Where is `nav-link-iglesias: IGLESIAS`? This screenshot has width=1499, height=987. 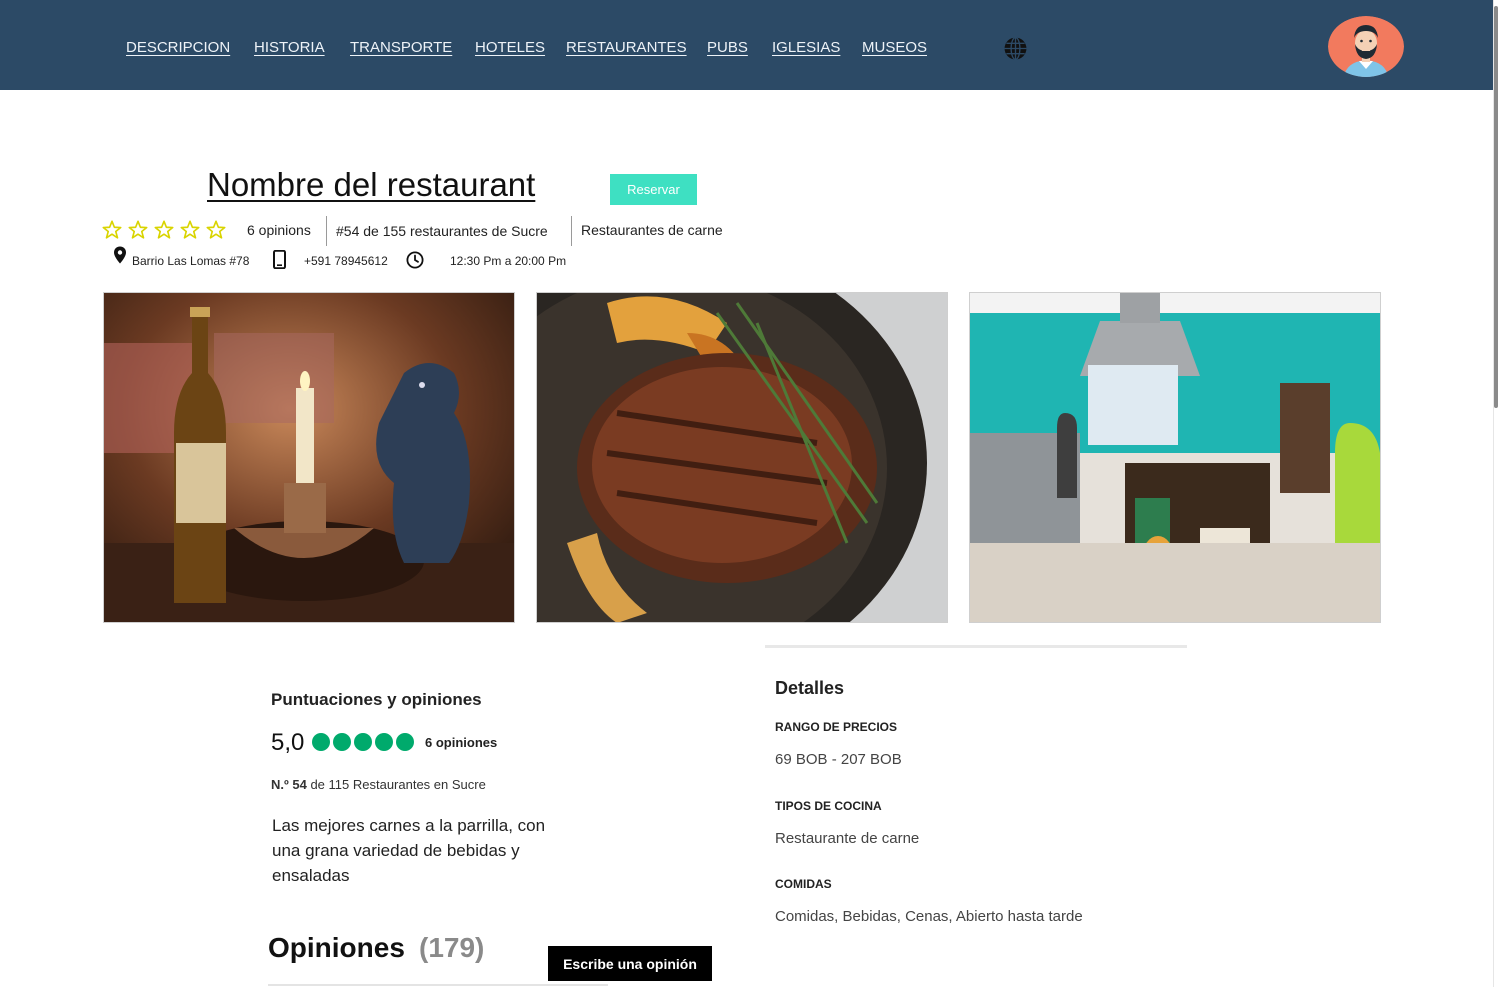
nav-link-iglesias: IGLESIAS is located at coordinates (806, 47).